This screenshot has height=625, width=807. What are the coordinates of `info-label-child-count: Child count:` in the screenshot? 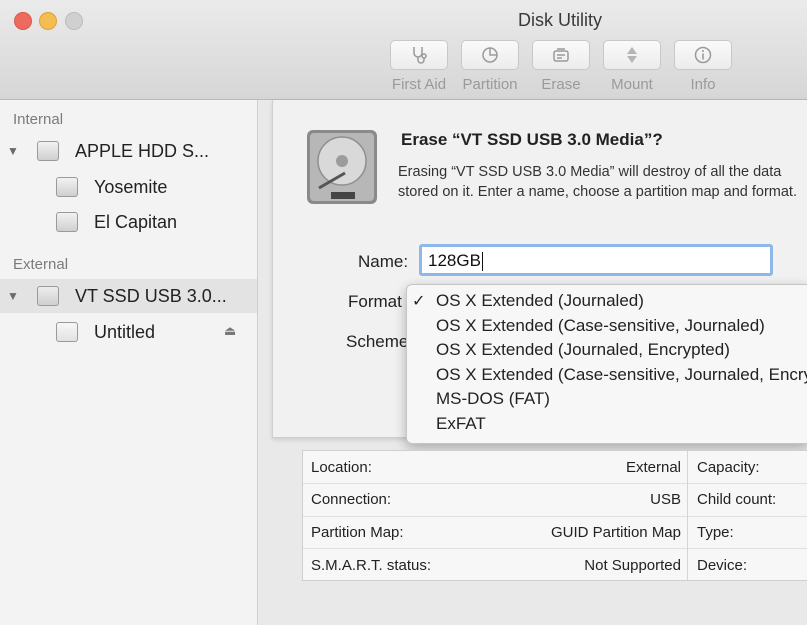 It's located at (737, 499).